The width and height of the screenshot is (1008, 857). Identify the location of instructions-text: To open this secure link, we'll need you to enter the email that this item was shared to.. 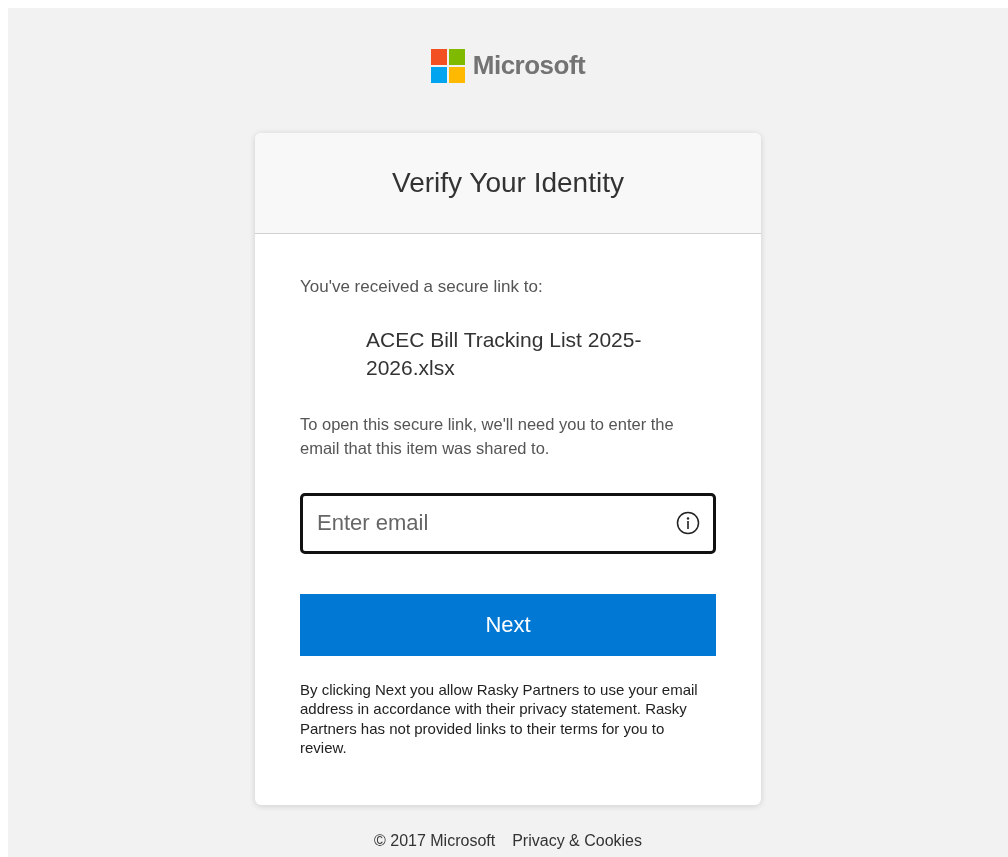
(487, 436).